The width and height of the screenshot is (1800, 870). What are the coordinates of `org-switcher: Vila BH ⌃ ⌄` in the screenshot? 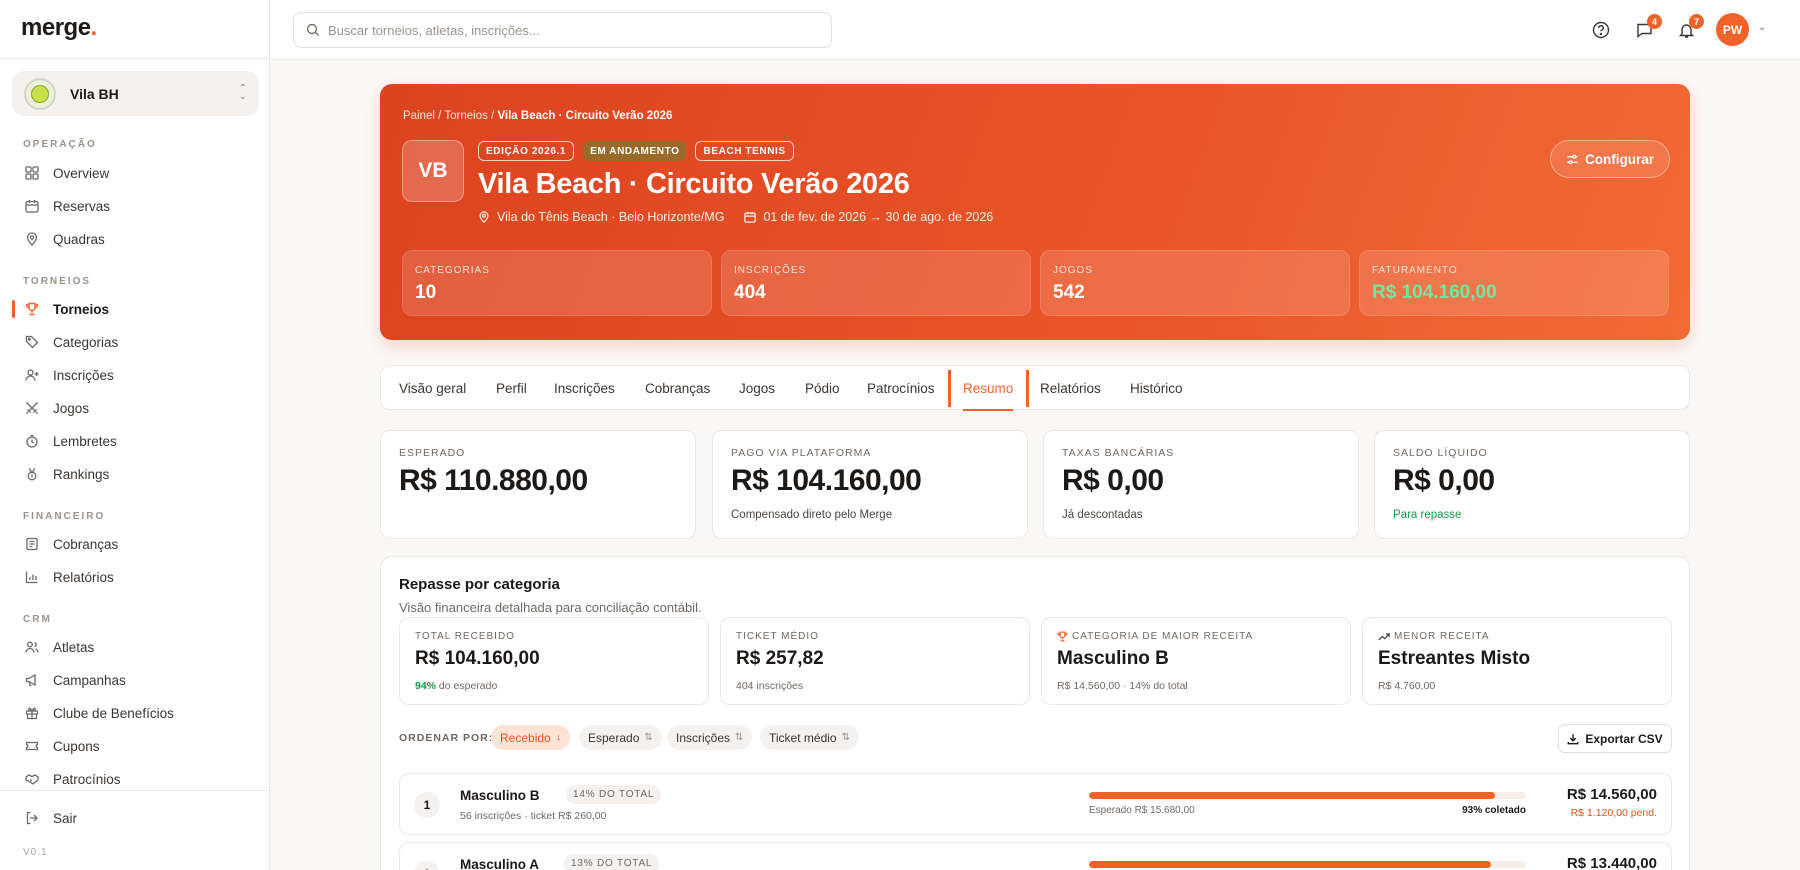 It's located at (135, 93).